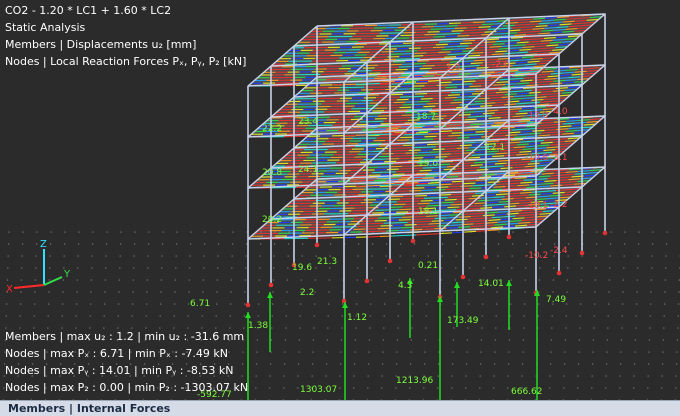 The image size is (680, 416). Describe the element at coordinates (340, 408) in the screenshot. I see `internal-forces-panel: Members | Internal Forces` at that location.